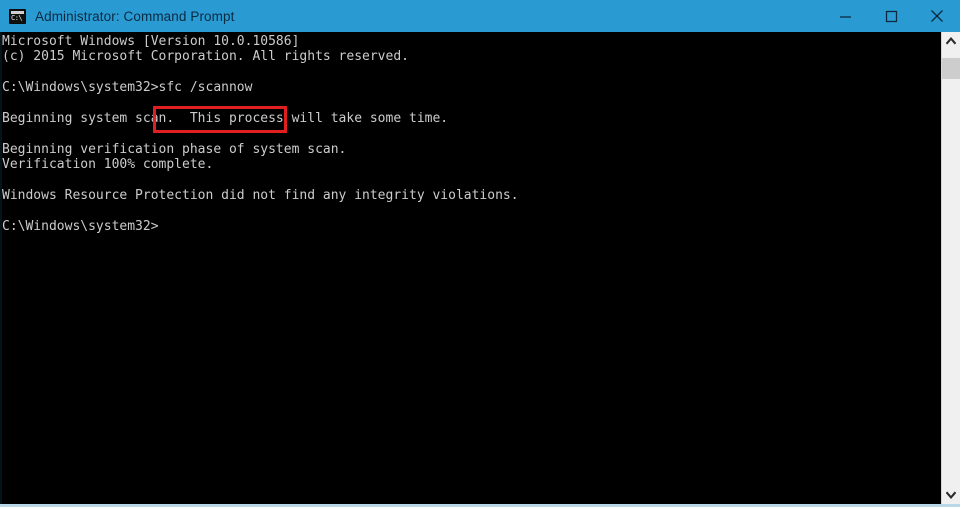 Image resolution: width=960 pixels, height=507 pixels. I want to click on window-left-edge, so click(1, 268).